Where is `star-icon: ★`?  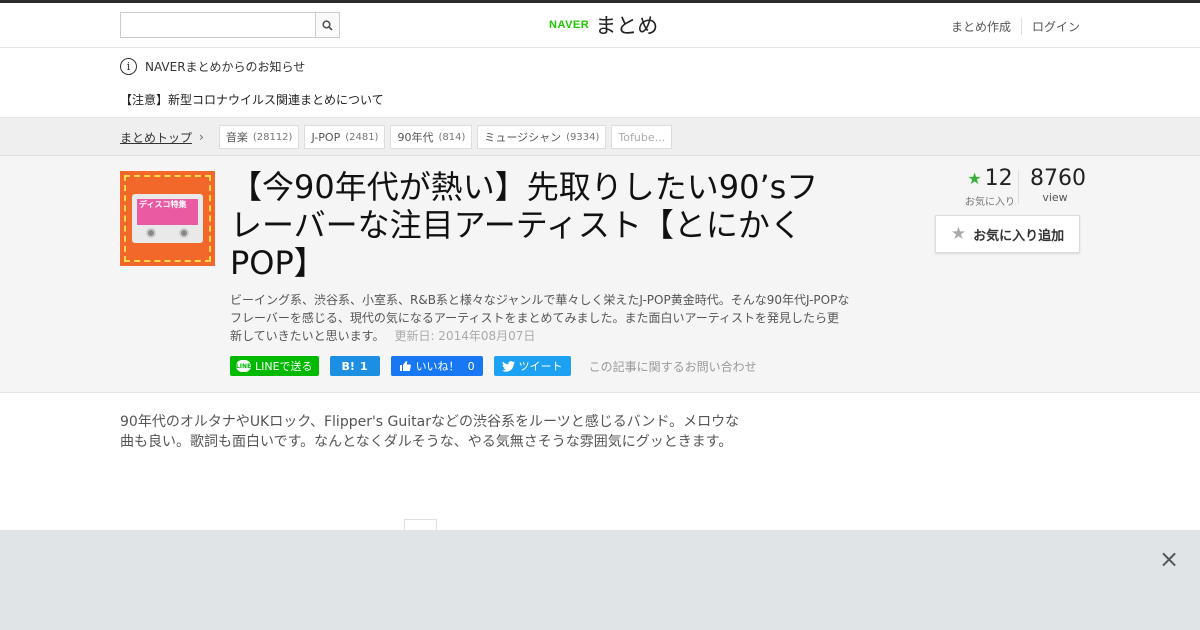
star-icon: ★ is located at coordinates (974, 178).